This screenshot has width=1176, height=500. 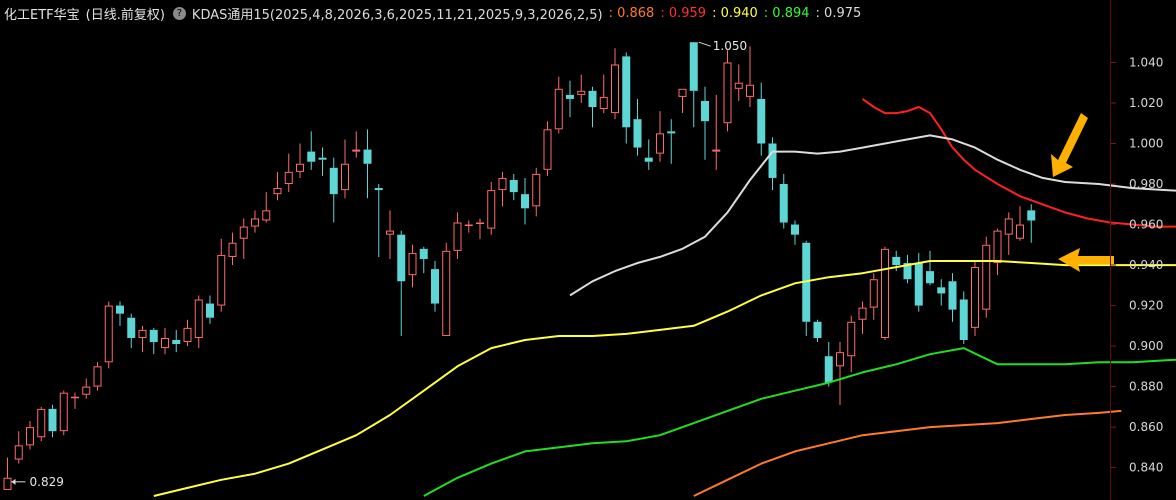 What do you see at coordinates (1146, 225) in the screenshot?
I see `y-tick-label: 0.960` at bounding box center [1146, 225].